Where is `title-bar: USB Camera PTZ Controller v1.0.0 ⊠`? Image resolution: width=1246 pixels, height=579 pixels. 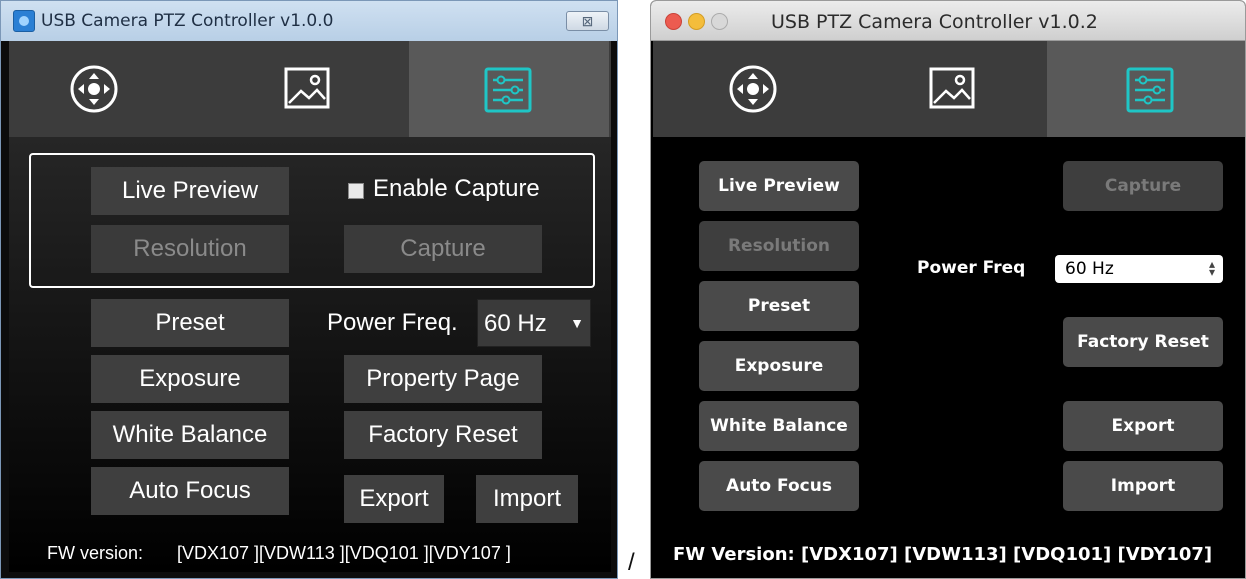
title-bar: USB Camera PTZ Controller v1.0.0 ⊠ is located at coordinates (309, 21).